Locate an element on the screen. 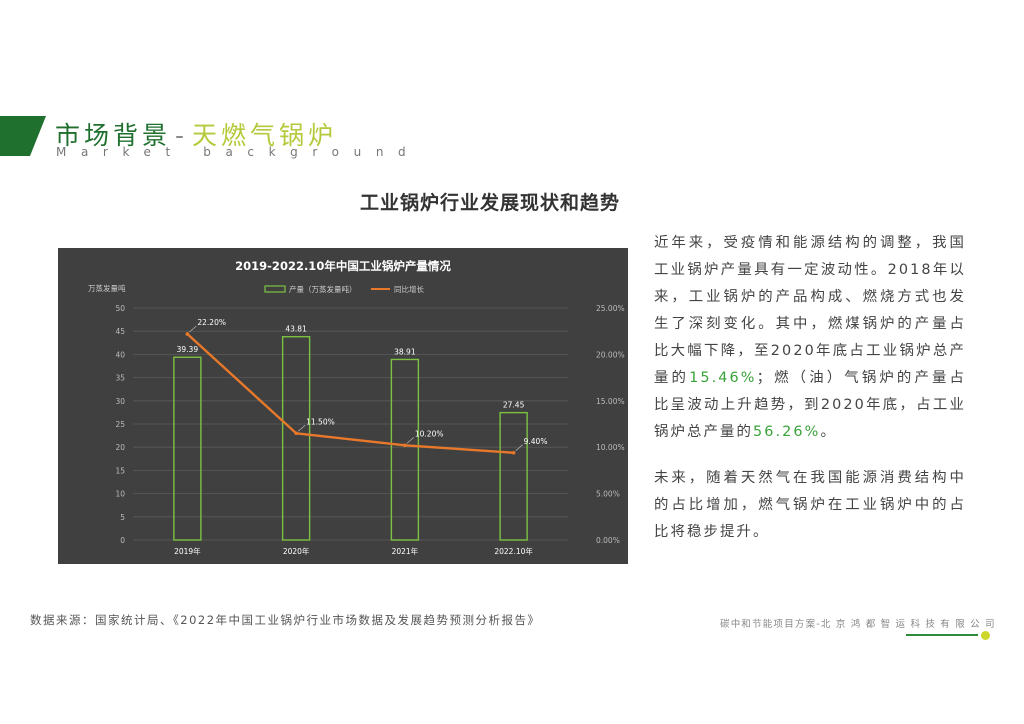 The width and height of the screenshot is (1024, 724). bar-value-label: 43.81 is located at coordinates (296, 329).